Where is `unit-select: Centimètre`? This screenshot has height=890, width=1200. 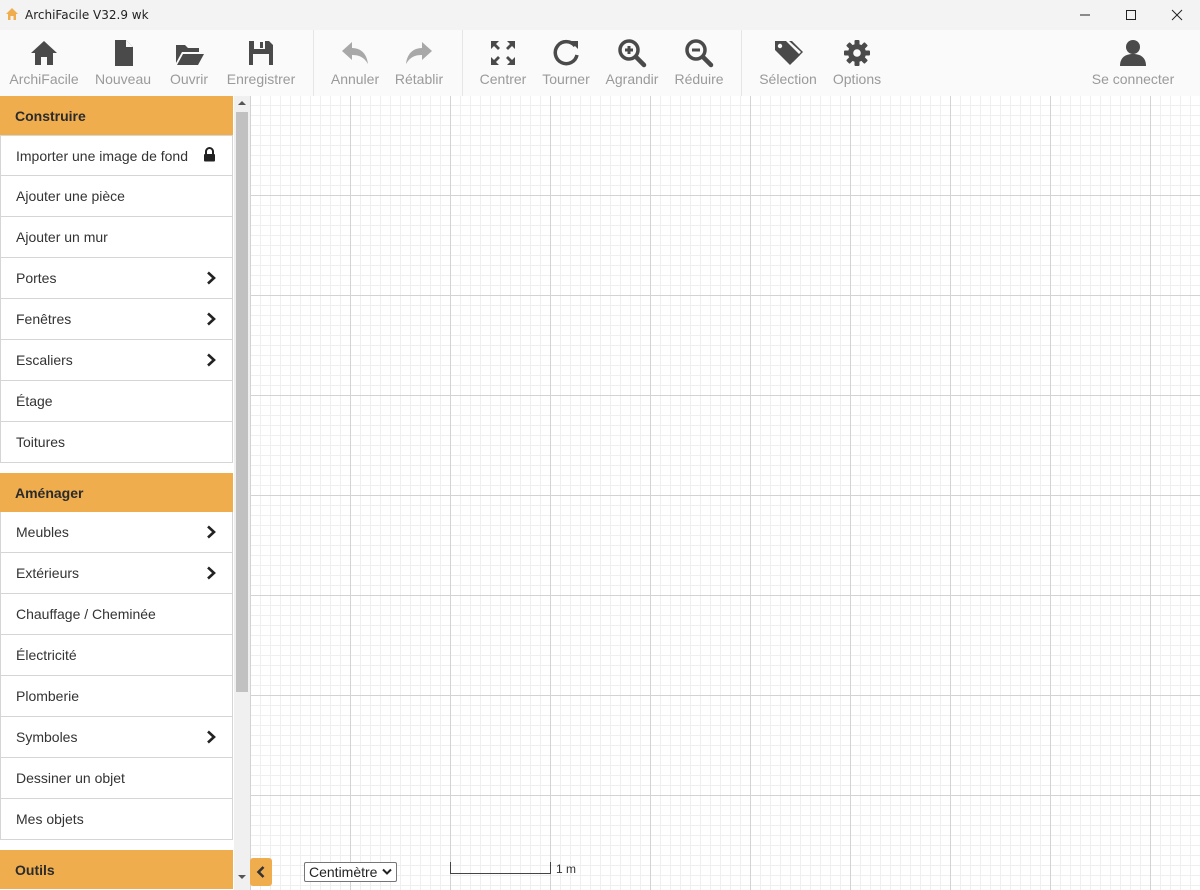 unit-select: Centimètre is located at coordinates (350, 872).